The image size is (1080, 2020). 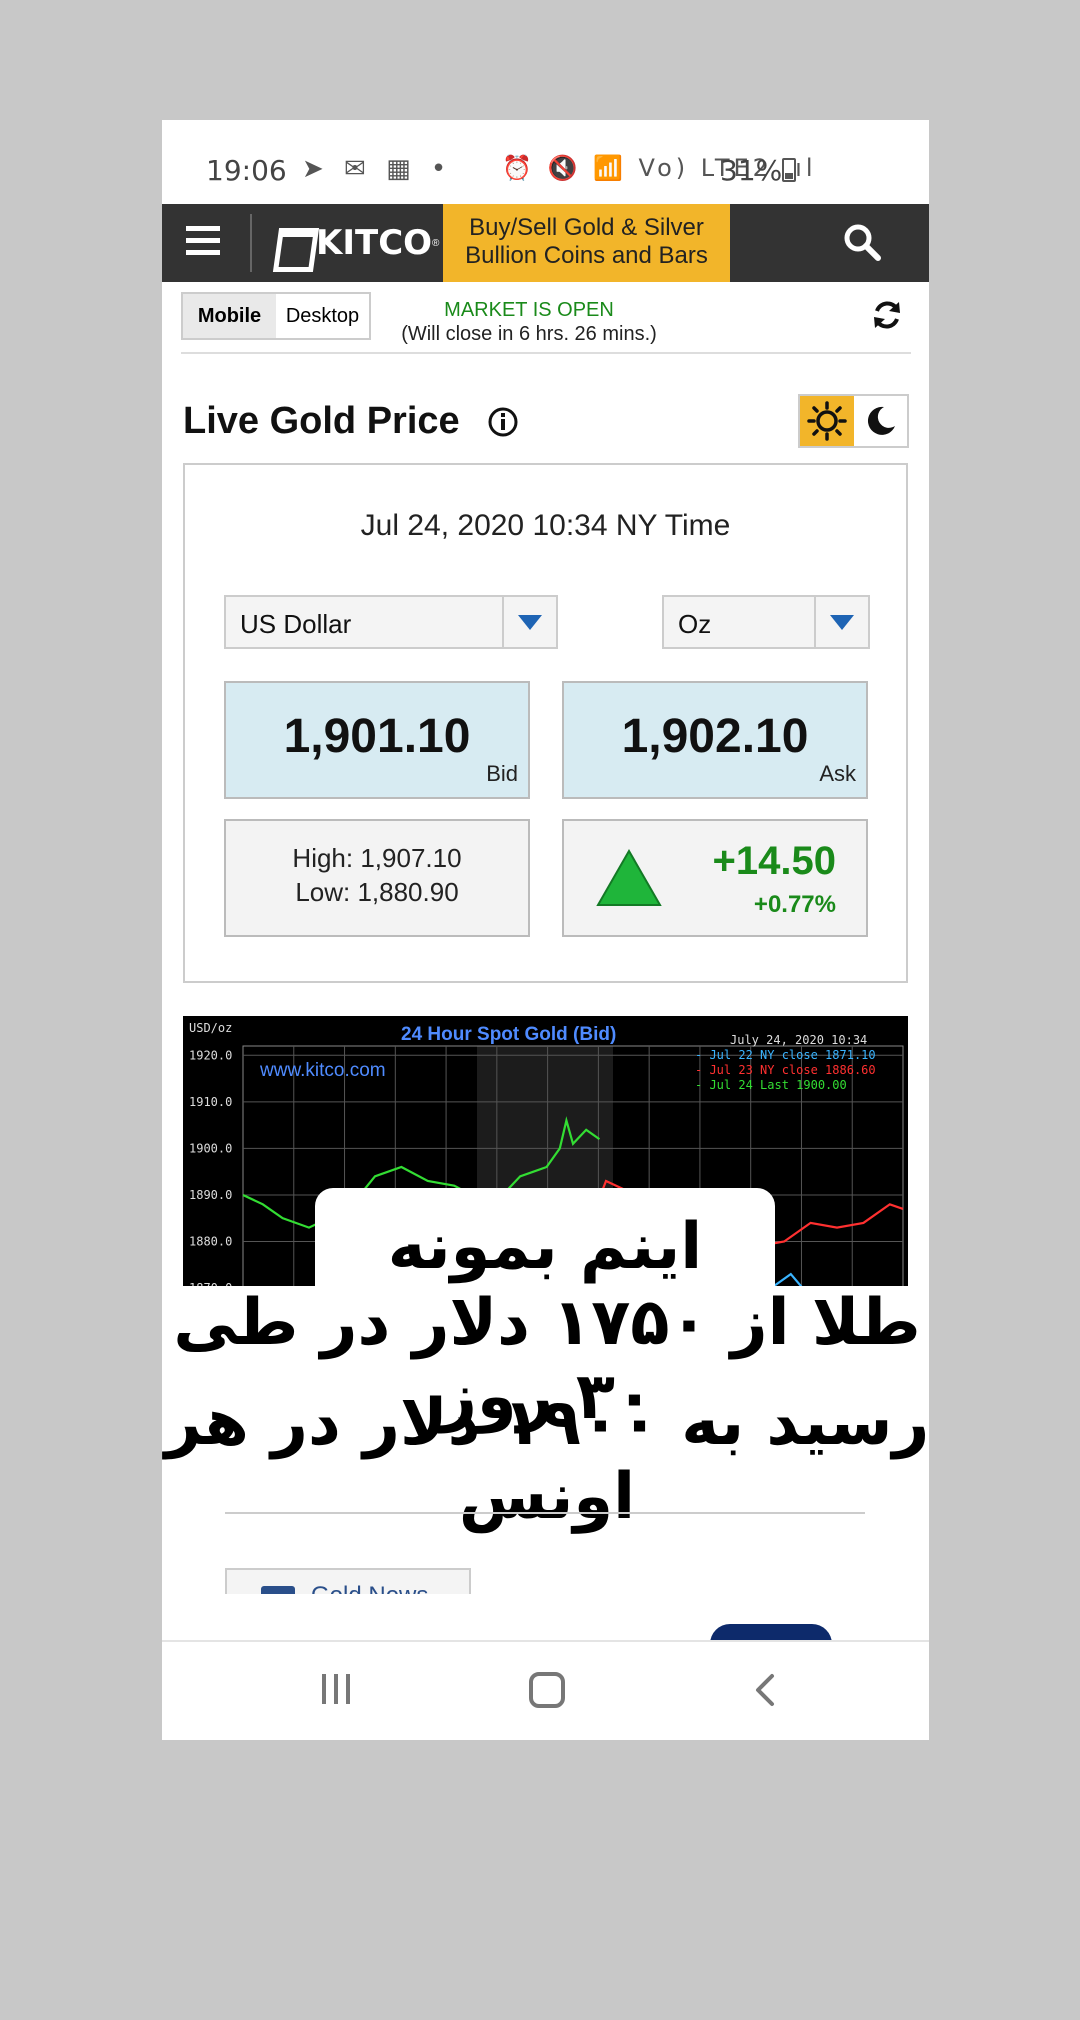 What do you see at coordinates (322, 1070) in the screenshot?
I see `chart-watermark: www.kitco.com` at bounding box center [322, 1070].